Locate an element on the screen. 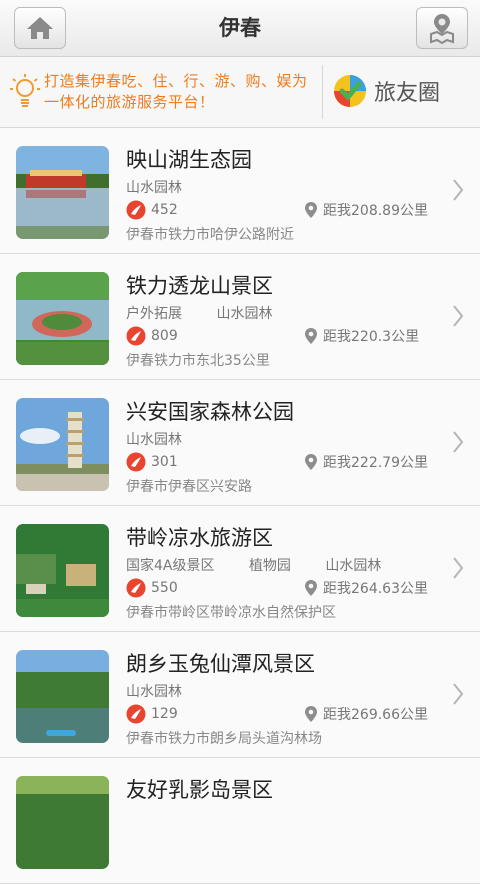 This screenshot has width=480, height=884. distance-text: 距我222.79公里 is located at coordinates (375, 463).